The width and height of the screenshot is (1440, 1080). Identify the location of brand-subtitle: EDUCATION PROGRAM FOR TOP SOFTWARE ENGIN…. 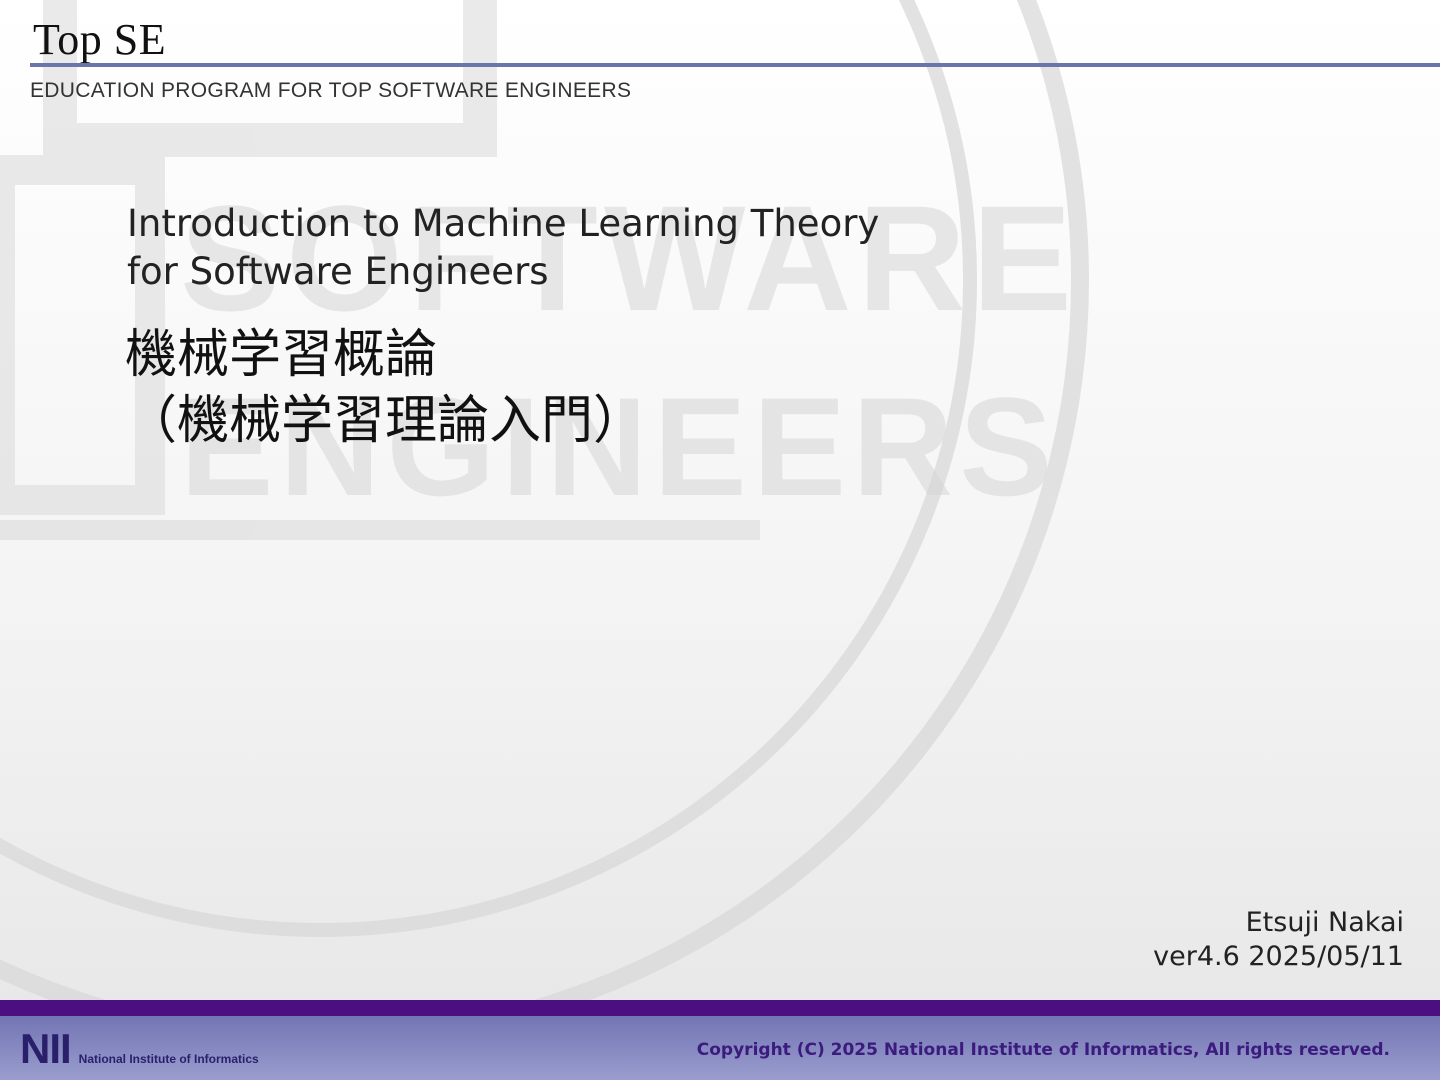
(331, 90).